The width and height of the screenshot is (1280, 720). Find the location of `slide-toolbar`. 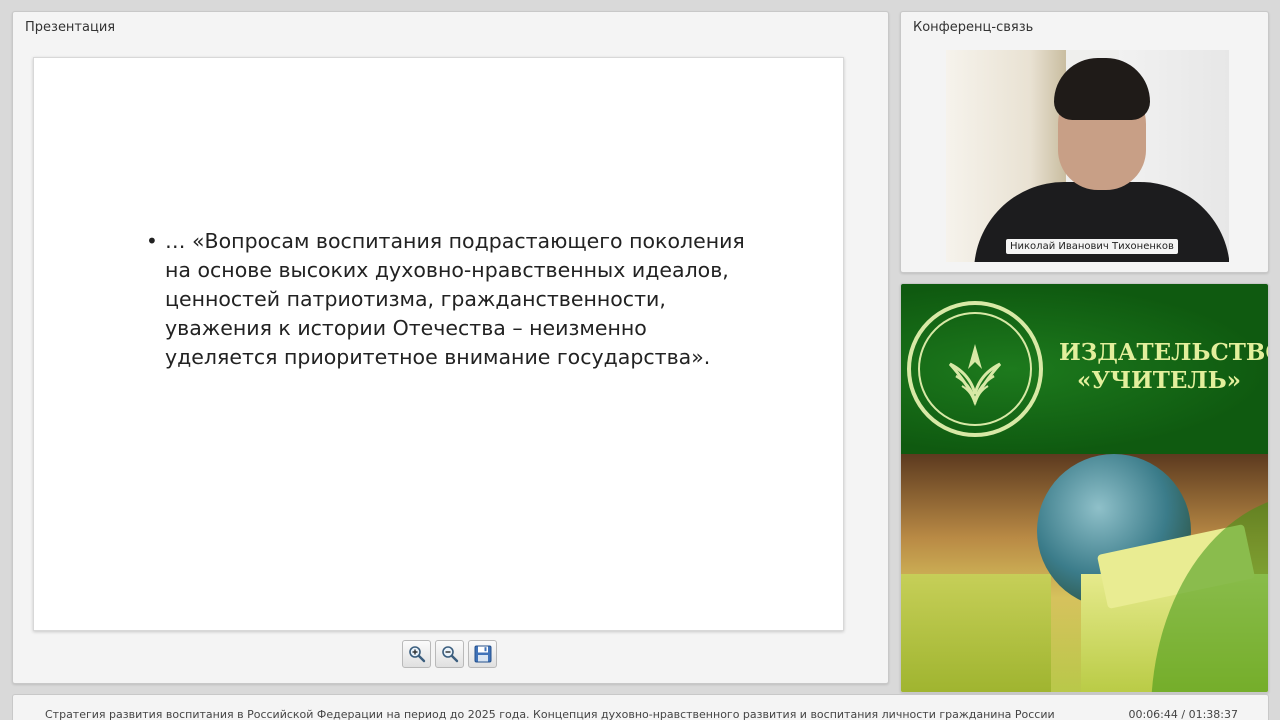

slide-toolbar is located at coordinates (449, 654).